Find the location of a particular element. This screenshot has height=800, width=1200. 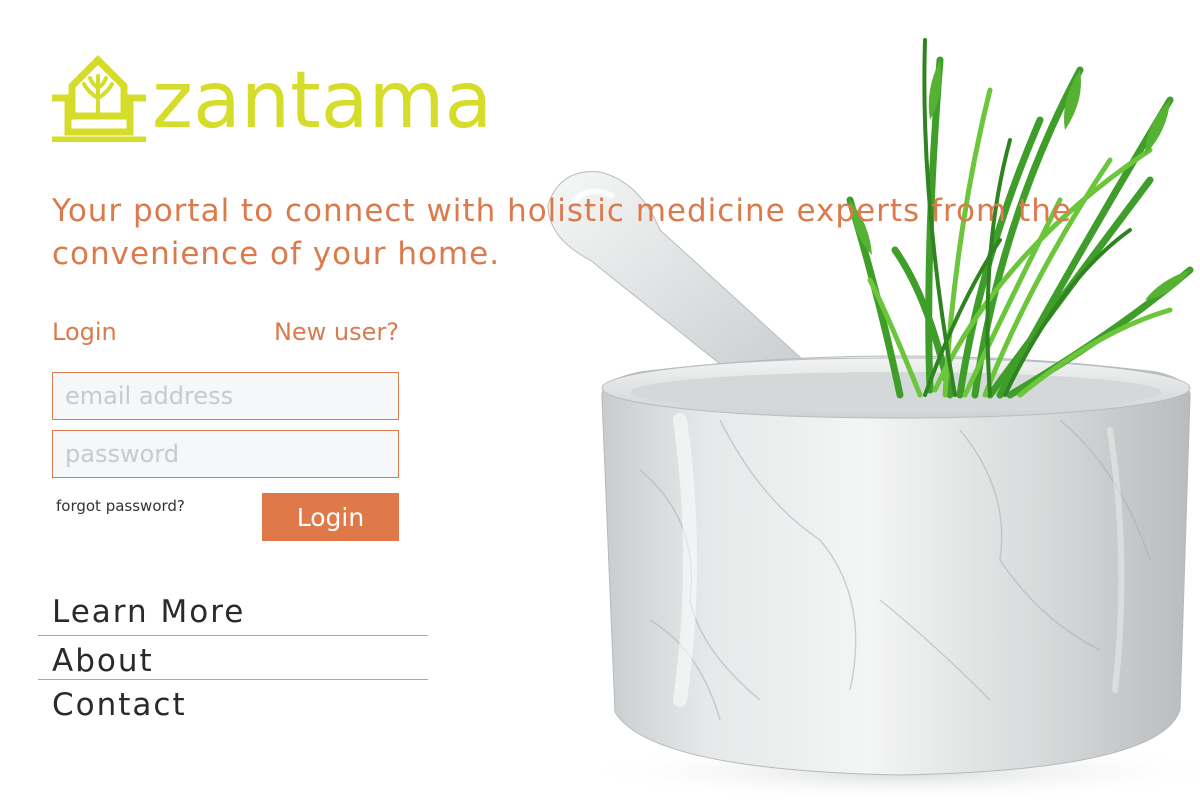

footer-nav: Learn More About Contact is located at coordinates (233, 657).